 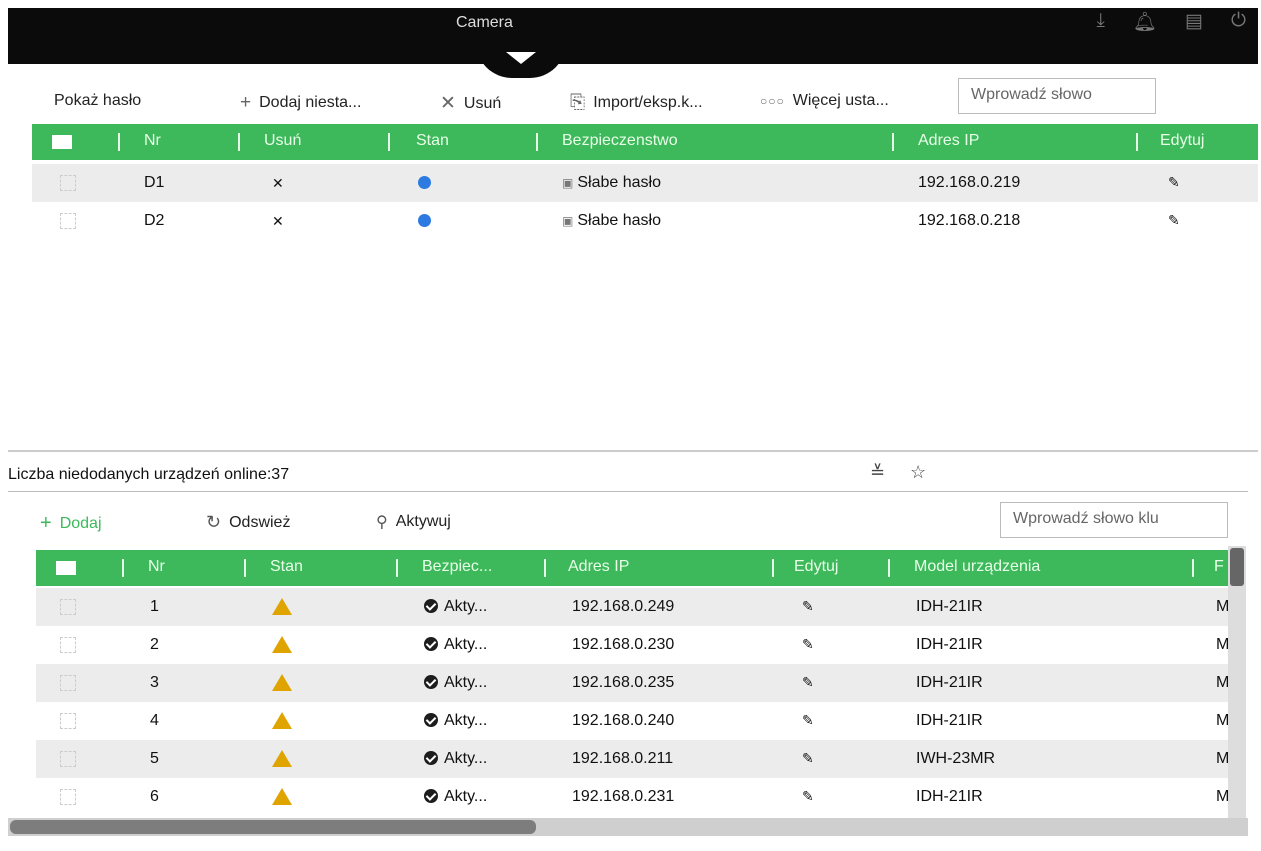 I want to click on row-nr: 2, so click(x=154, y=644).